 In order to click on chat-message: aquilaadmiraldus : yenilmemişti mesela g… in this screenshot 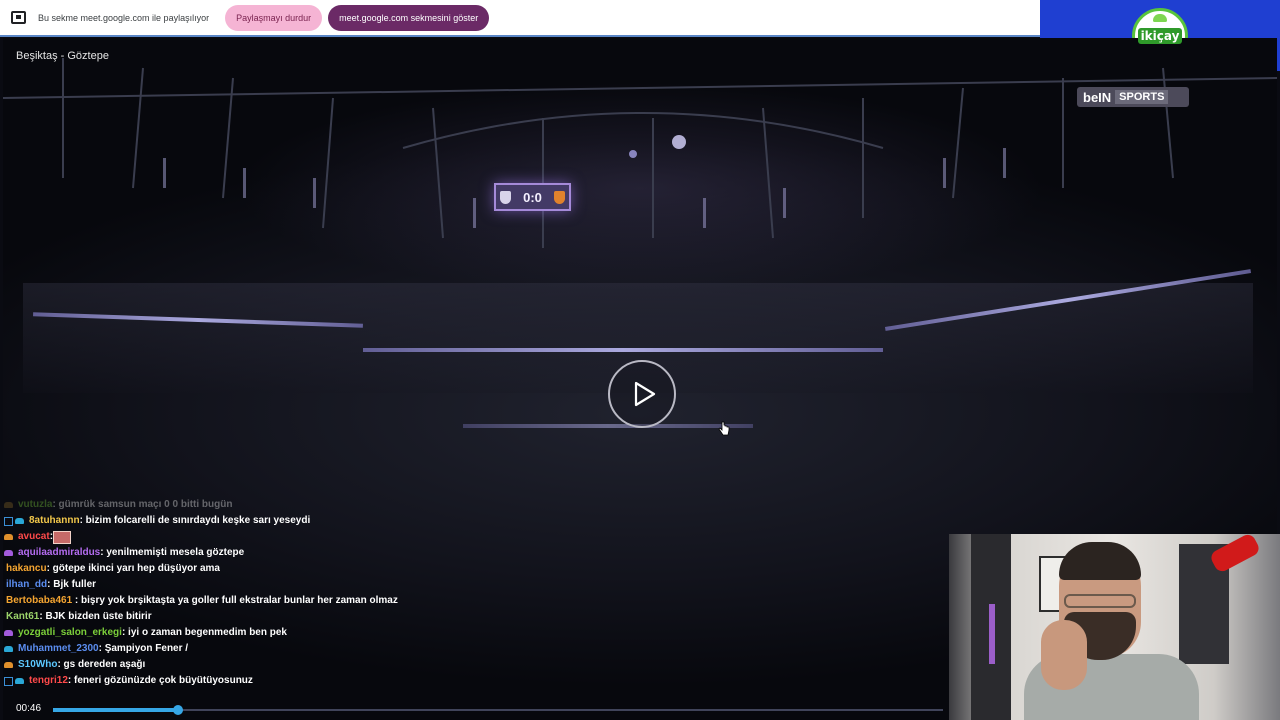, I will do `click(230, 553)`.